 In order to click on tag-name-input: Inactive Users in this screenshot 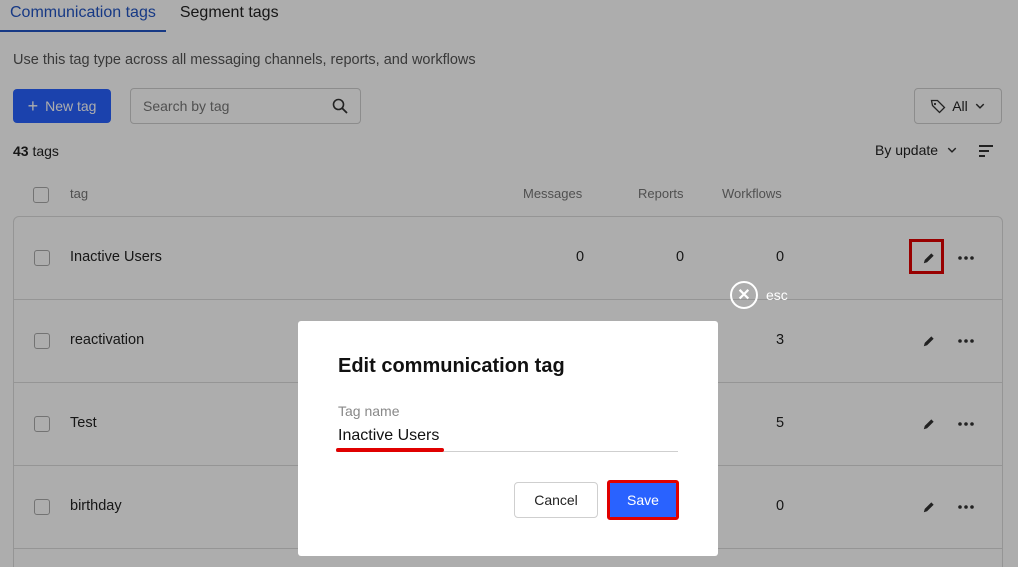, I will do `click(388, 436)`.